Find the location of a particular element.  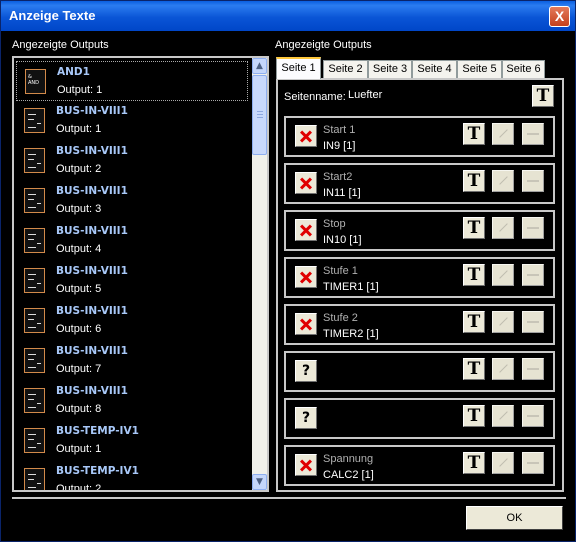

list-item: BUS-IN-VIII1 Output: 4 is located at coordinates (132, 241).